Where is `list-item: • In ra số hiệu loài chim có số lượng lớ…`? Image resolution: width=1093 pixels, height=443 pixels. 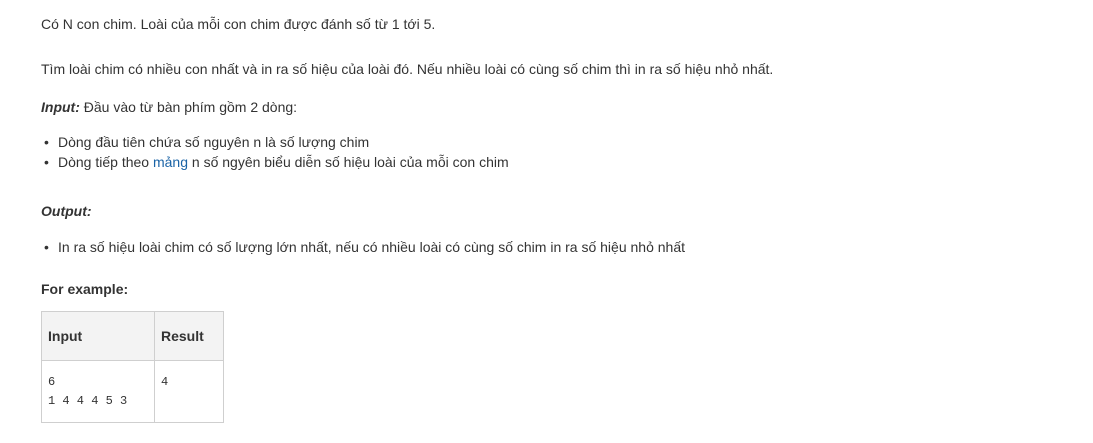 list-item: • In ra số hiệu loài chim có số lượng lớ… is located at coordinates (363, 247).